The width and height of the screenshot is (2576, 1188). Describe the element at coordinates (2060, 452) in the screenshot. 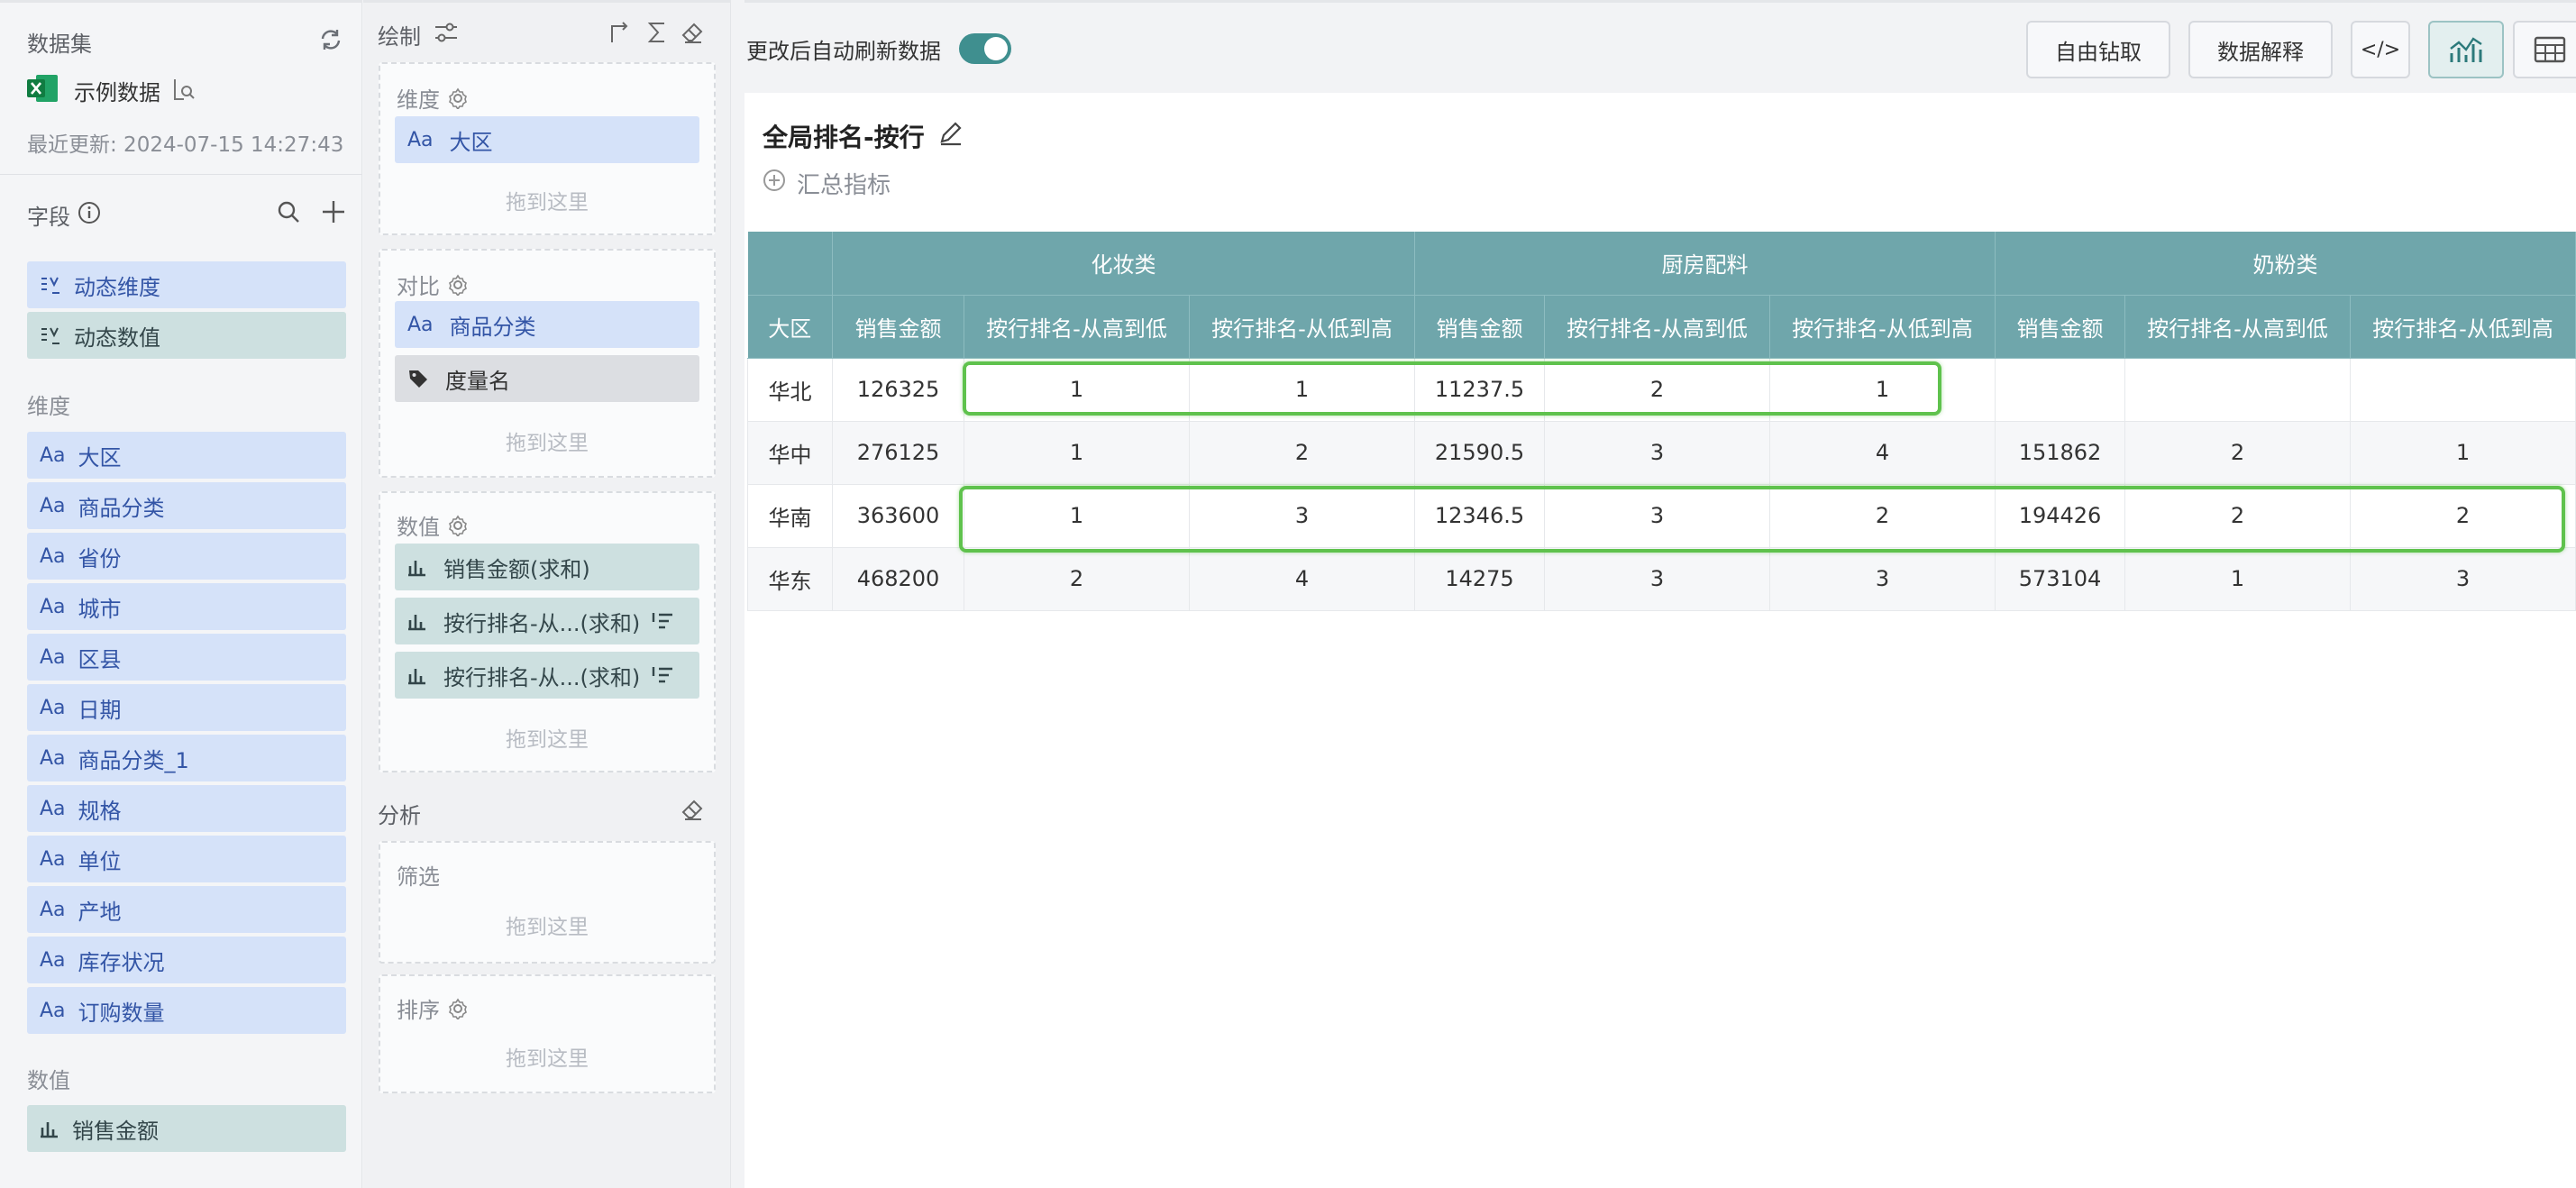

I see `table-cell: 151862` at that location.